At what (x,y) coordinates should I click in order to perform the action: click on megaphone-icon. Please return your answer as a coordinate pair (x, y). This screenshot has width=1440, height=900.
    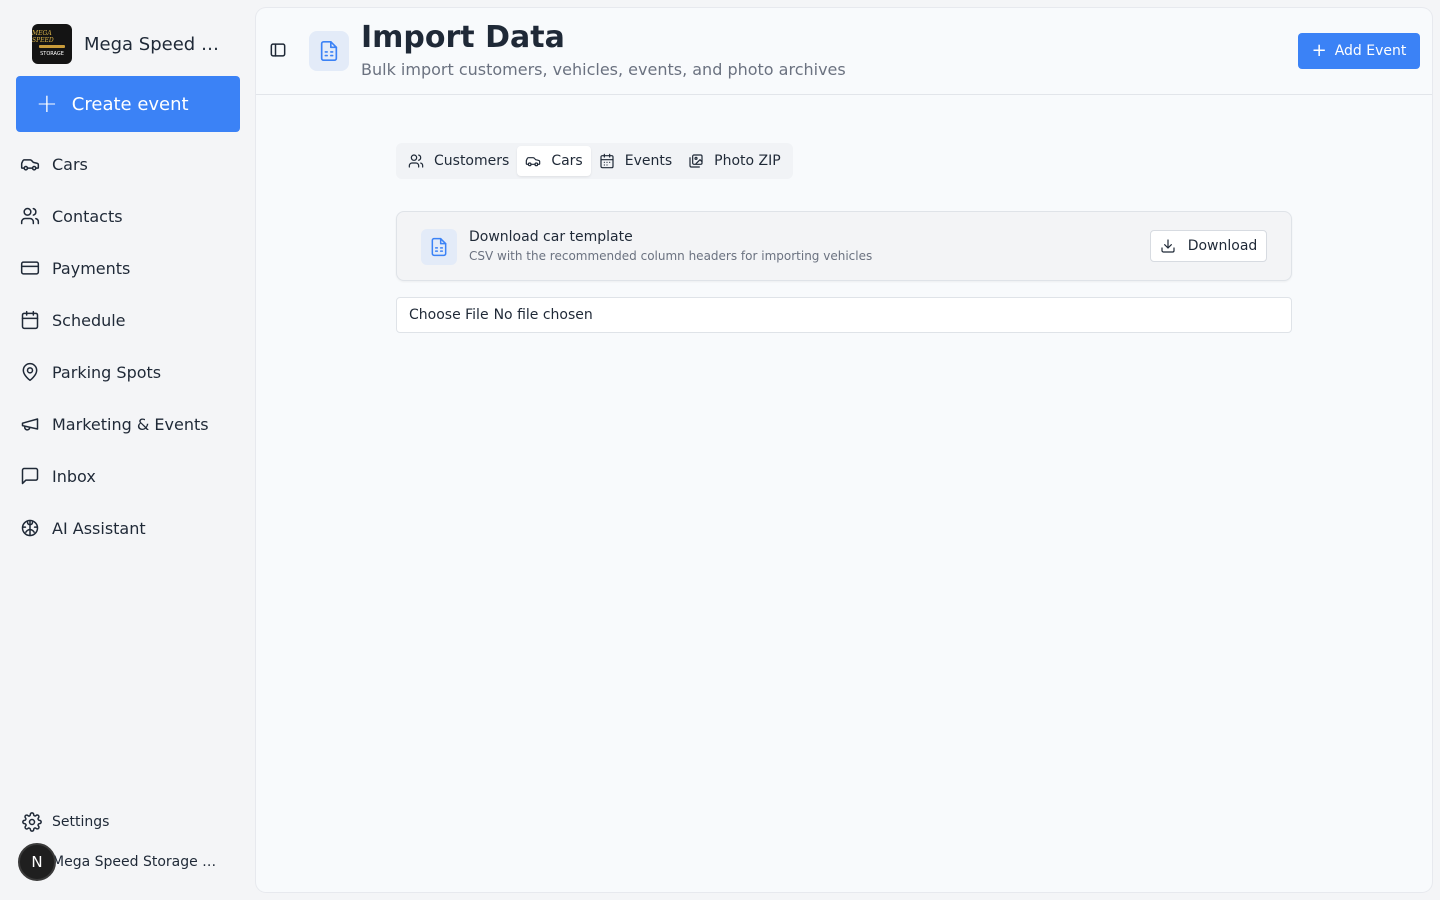
    Looking at the image, I should click on (30, 424).